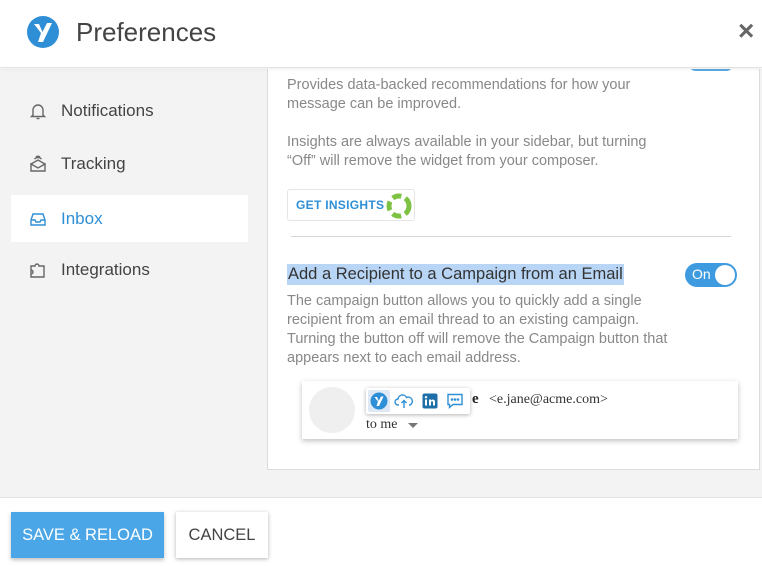 The height and width of the screenshot is (566, 762). I want to click on page-title: Preferences, so click(146, 32).